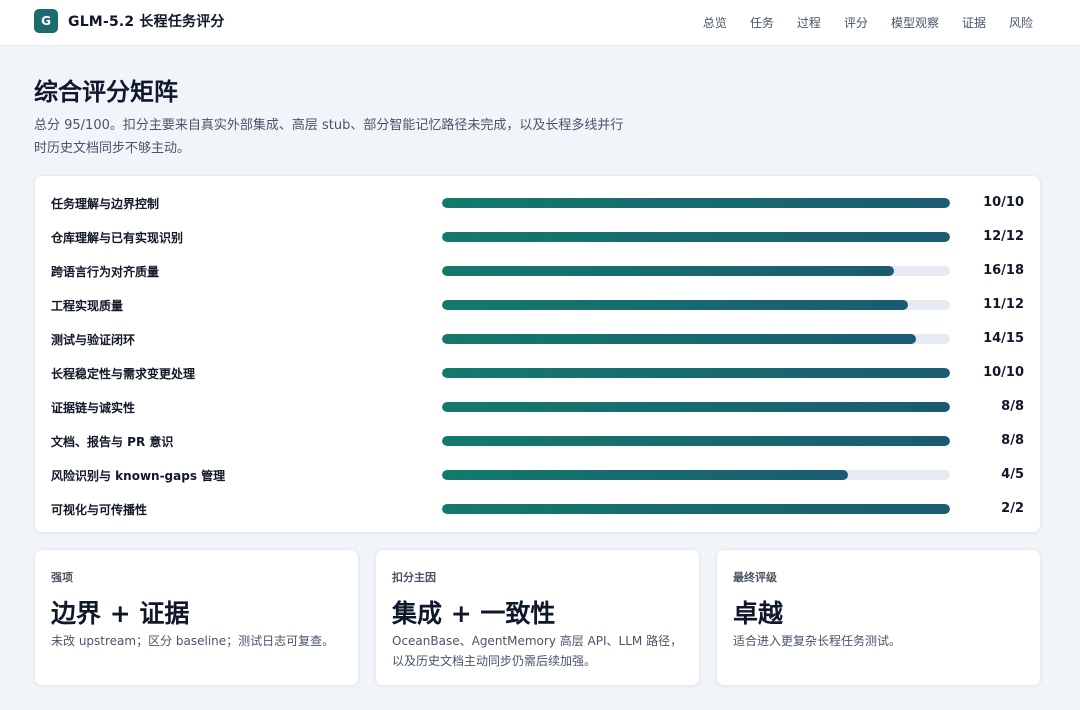  What do you see at coordinates (99, 510) in the screenshot?
I see `score-label: 可视化与可传播性` at bounding box center [99, 510].